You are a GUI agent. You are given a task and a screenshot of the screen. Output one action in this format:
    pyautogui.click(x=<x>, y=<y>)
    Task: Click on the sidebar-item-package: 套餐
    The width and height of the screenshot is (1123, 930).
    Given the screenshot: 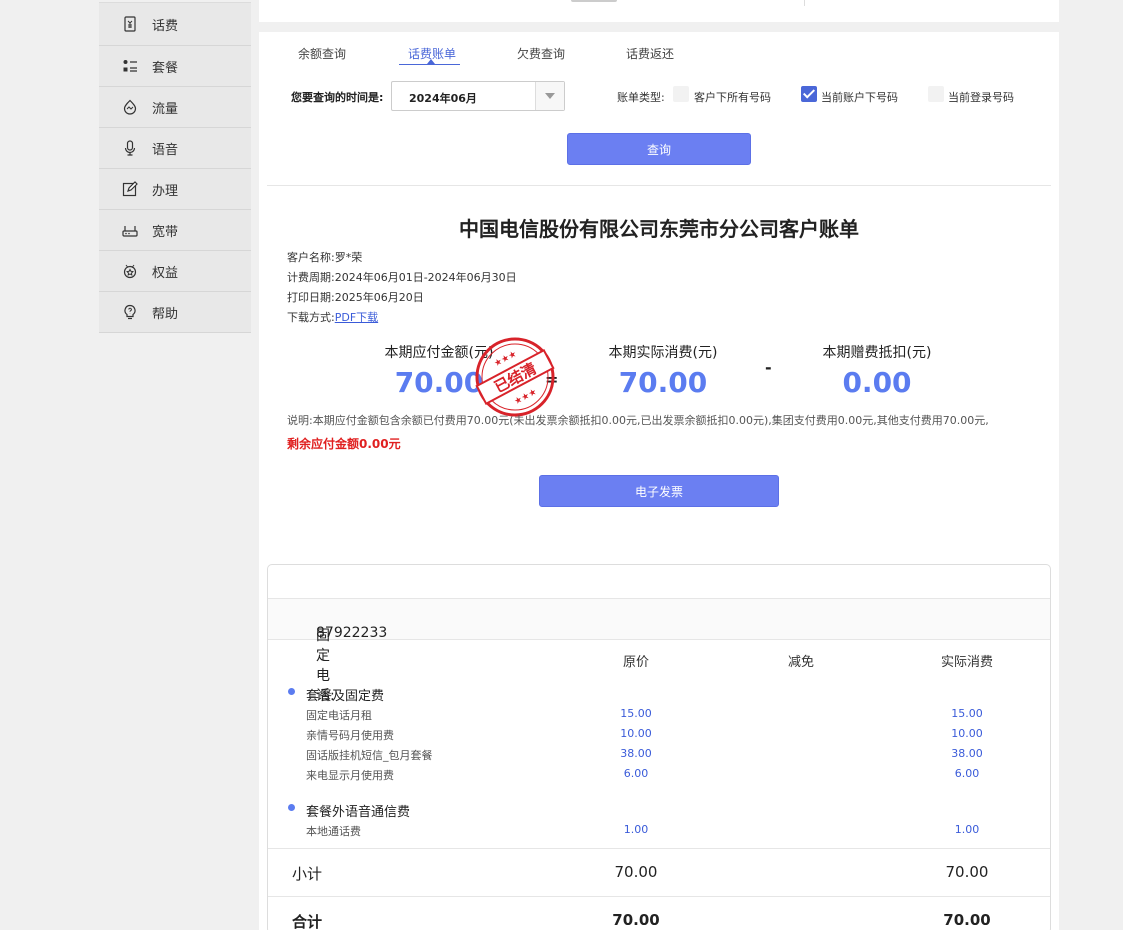 What is the action you would take?
    pyautogui.click(x=175, y=66)
    